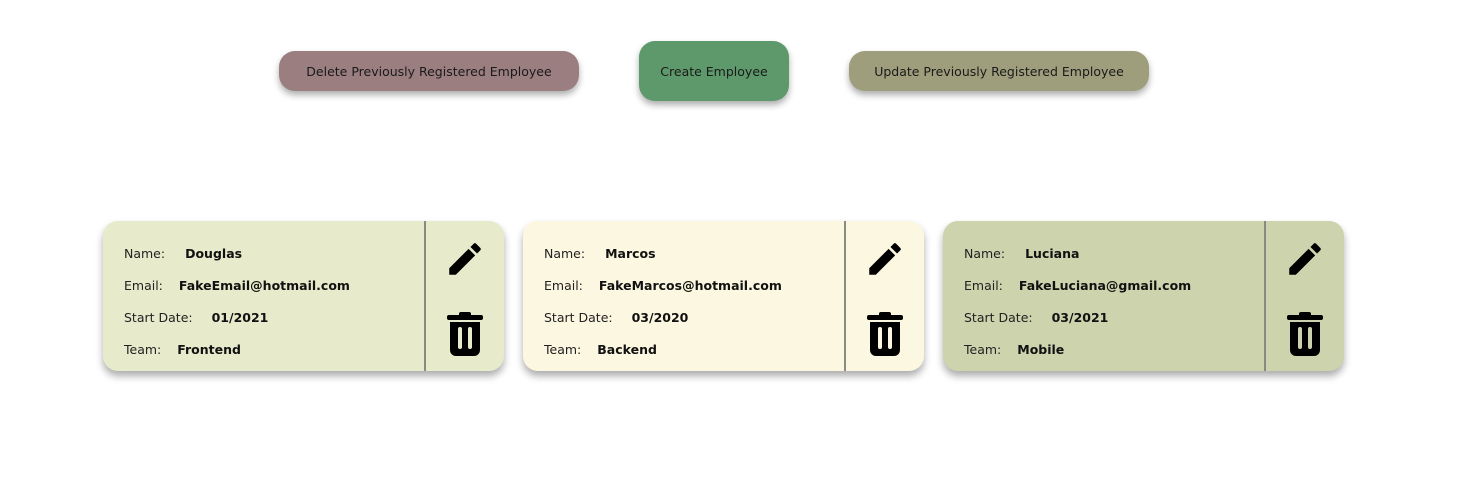 This screenshot has height=487, width=1468. What do you see at coordinates (694, 317) in the screenshot?
I see `start-date-row: Start Date: 03/2020` at bounding box center [694, 317].